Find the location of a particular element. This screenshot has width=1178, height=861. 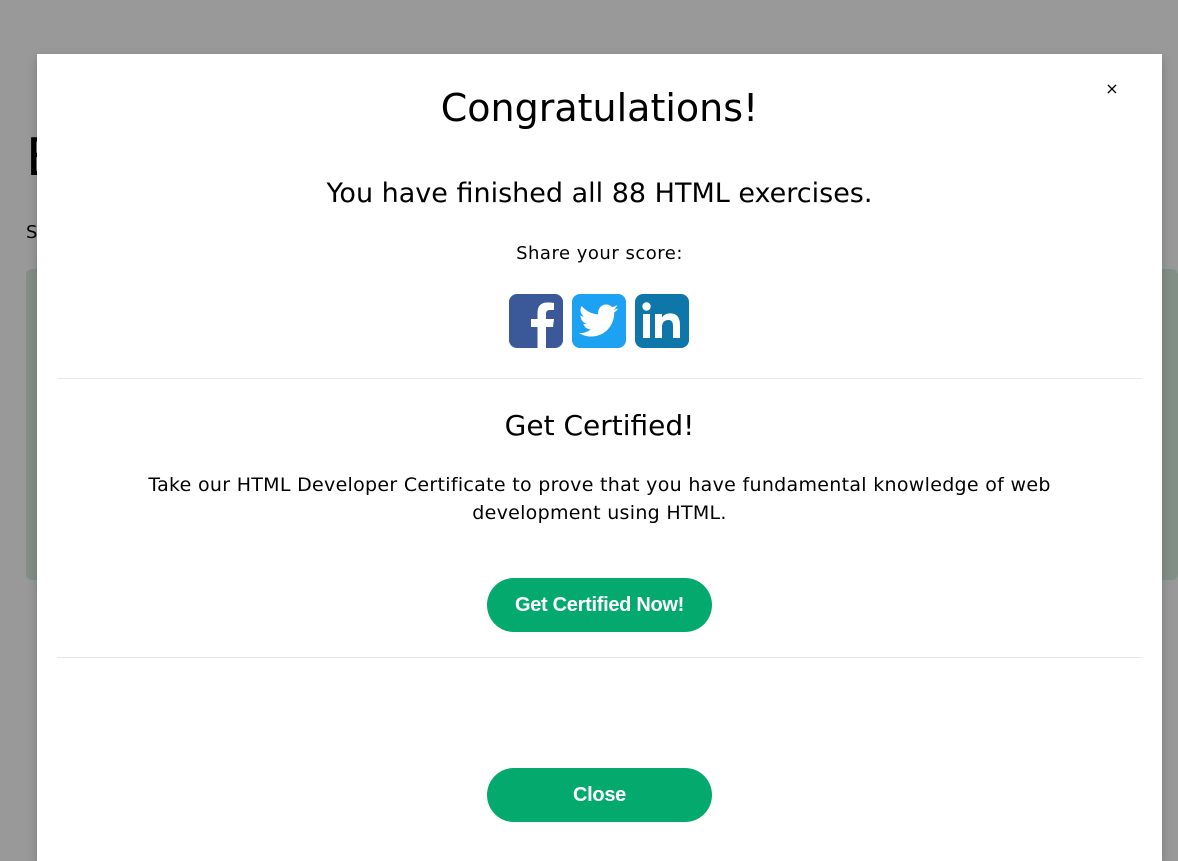

twitter-share-button is located at coordinates (598, 321).